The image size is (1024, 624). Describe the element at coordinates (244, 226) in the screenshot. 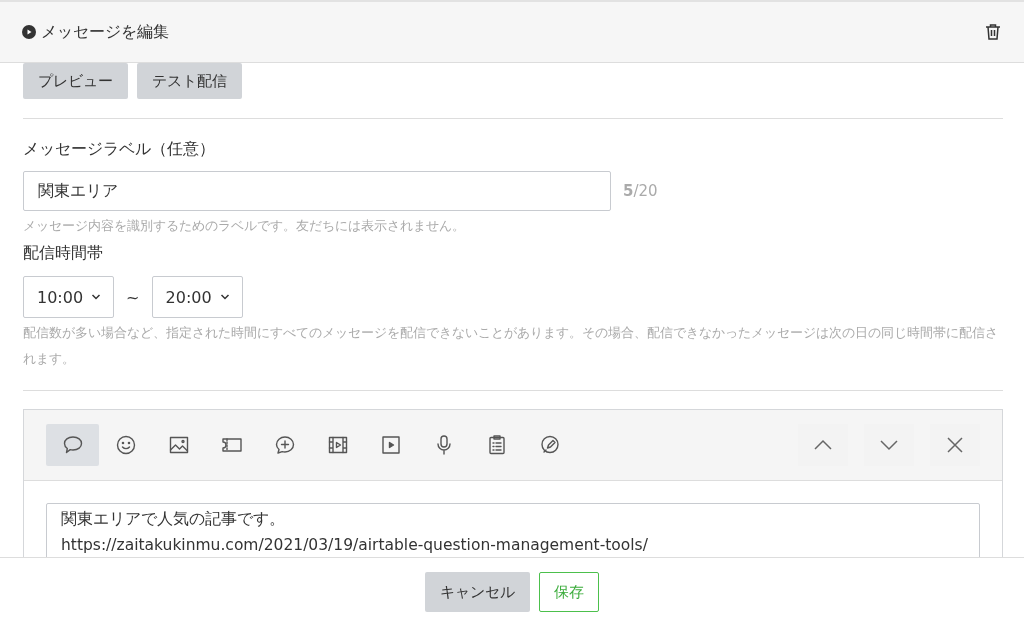

I see `hint-text: メッセージ内容を識別するためのラベルです。友だちには表示されません。` at that location.